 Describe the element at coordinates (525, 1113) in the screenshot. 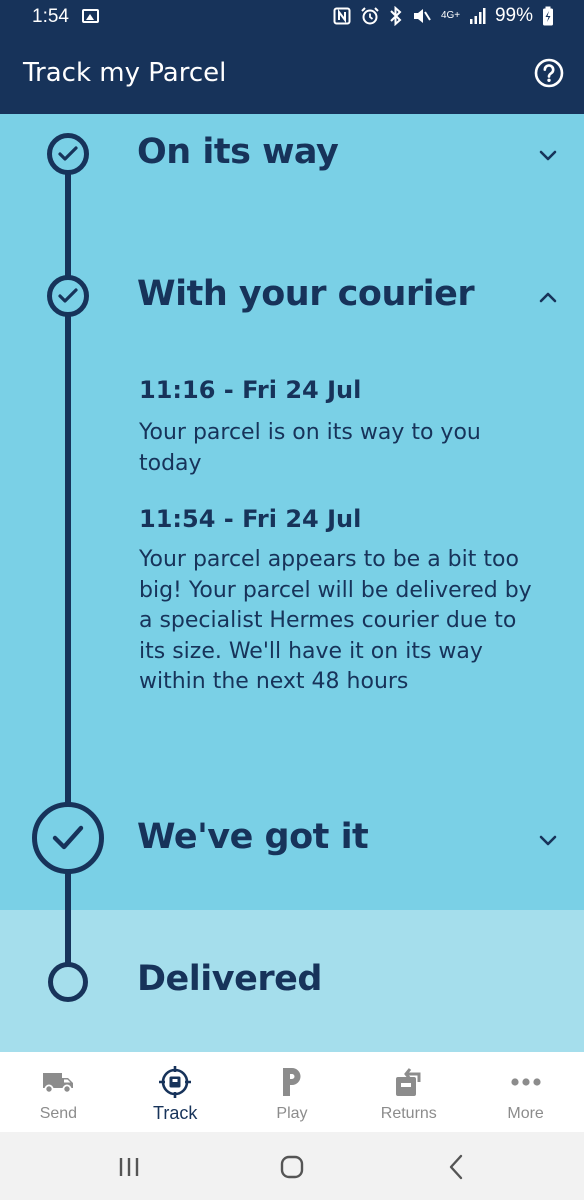

I see `nav-label: More` at that location.